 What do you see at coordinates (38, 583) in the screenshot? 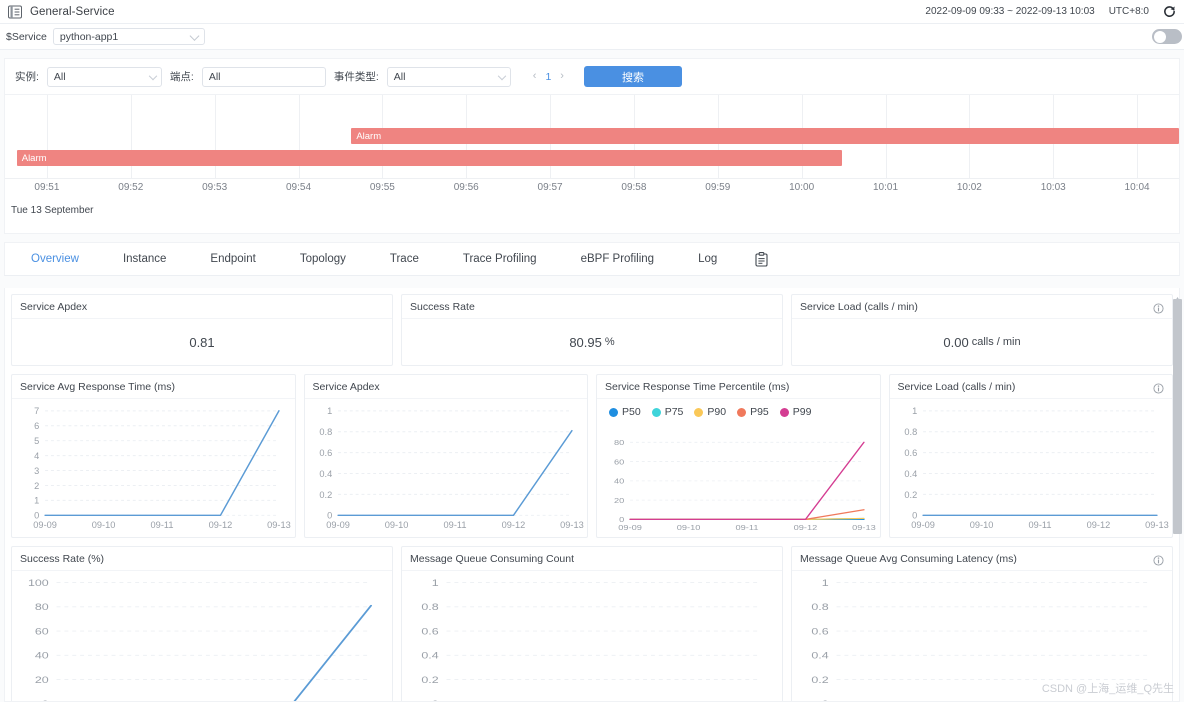
I see `svg-text: 100` at bounding box center [38, 583].